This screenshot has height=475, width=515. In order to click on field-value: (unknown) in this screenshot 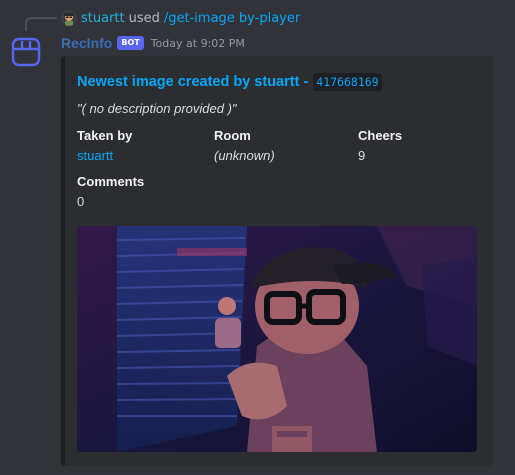, I will do `click(244, 155)`.